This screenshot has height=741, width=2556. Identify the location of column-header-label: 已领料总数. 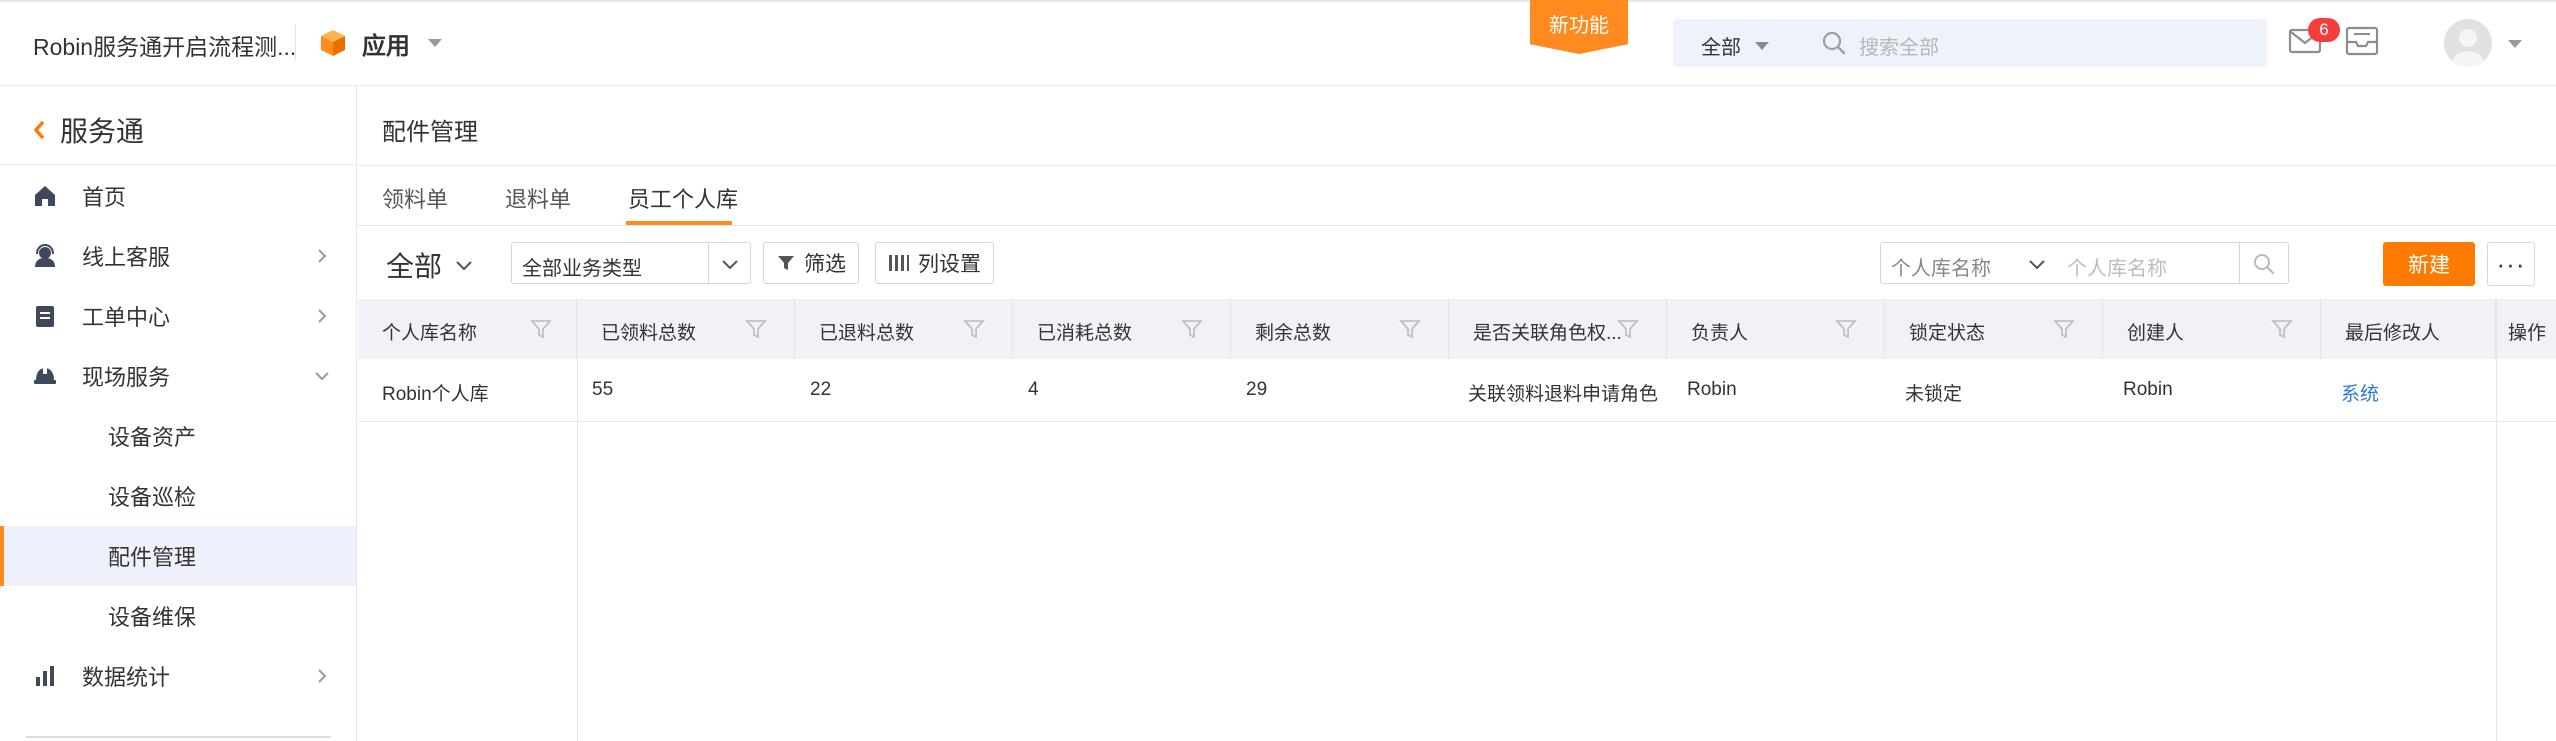
(649, 333).